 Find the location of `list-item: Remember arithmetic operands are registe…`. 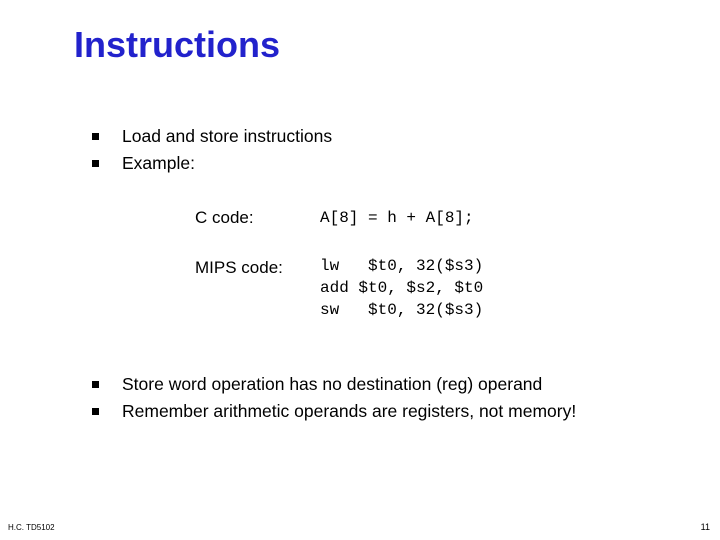

list-item: Remember arithmetic operands are registe… is located at coordinates (392, 411).